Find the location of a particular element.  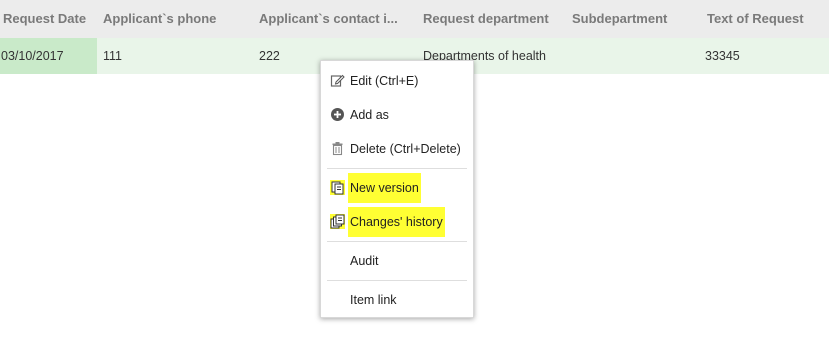

menu-item-new-version: New version is located at coordinates (397, 188).